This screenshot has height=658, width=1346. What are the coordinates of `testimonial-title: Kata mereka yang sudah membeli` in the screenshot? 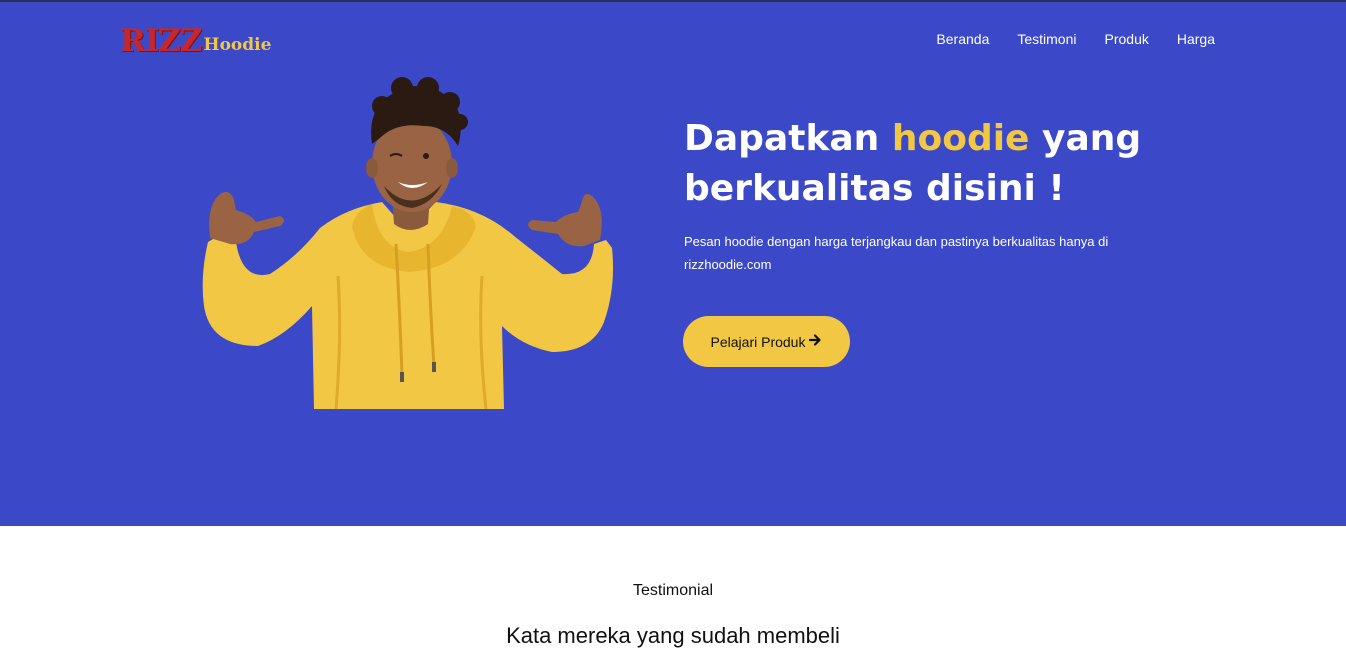 It's located at (673, 635).